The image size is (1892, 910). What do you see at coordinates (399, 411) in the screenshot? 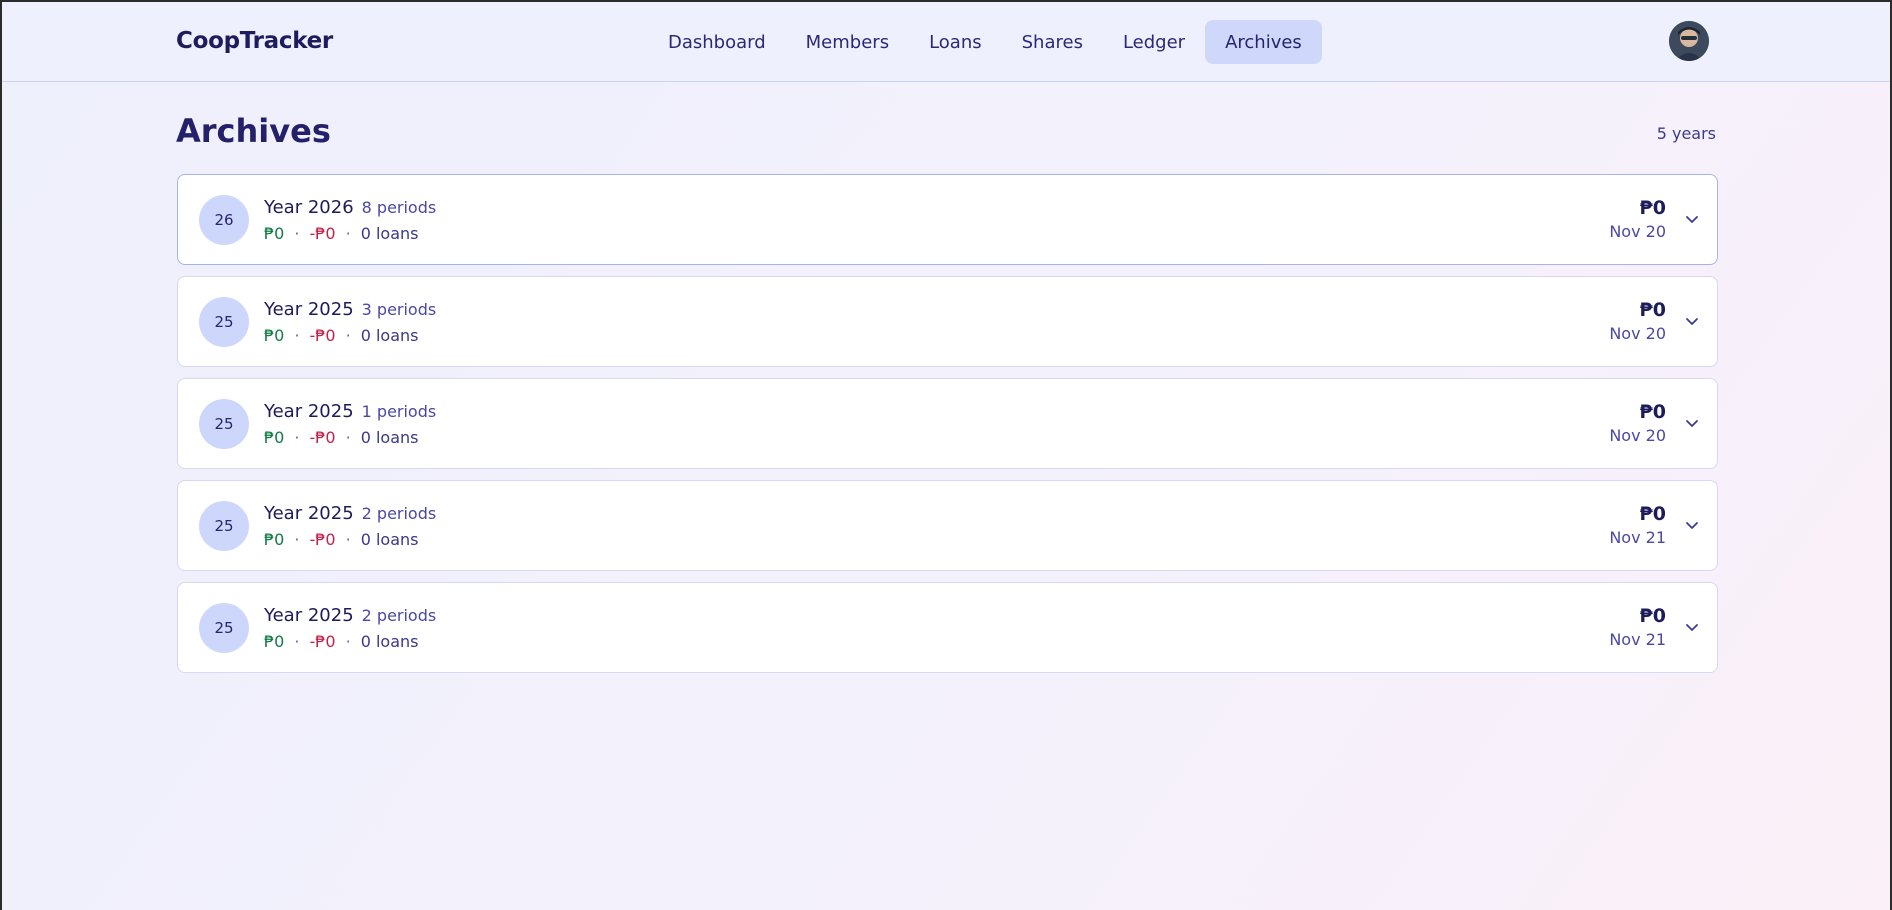
I see `periods-count: 1 periods` at bounding box center [399, 411].